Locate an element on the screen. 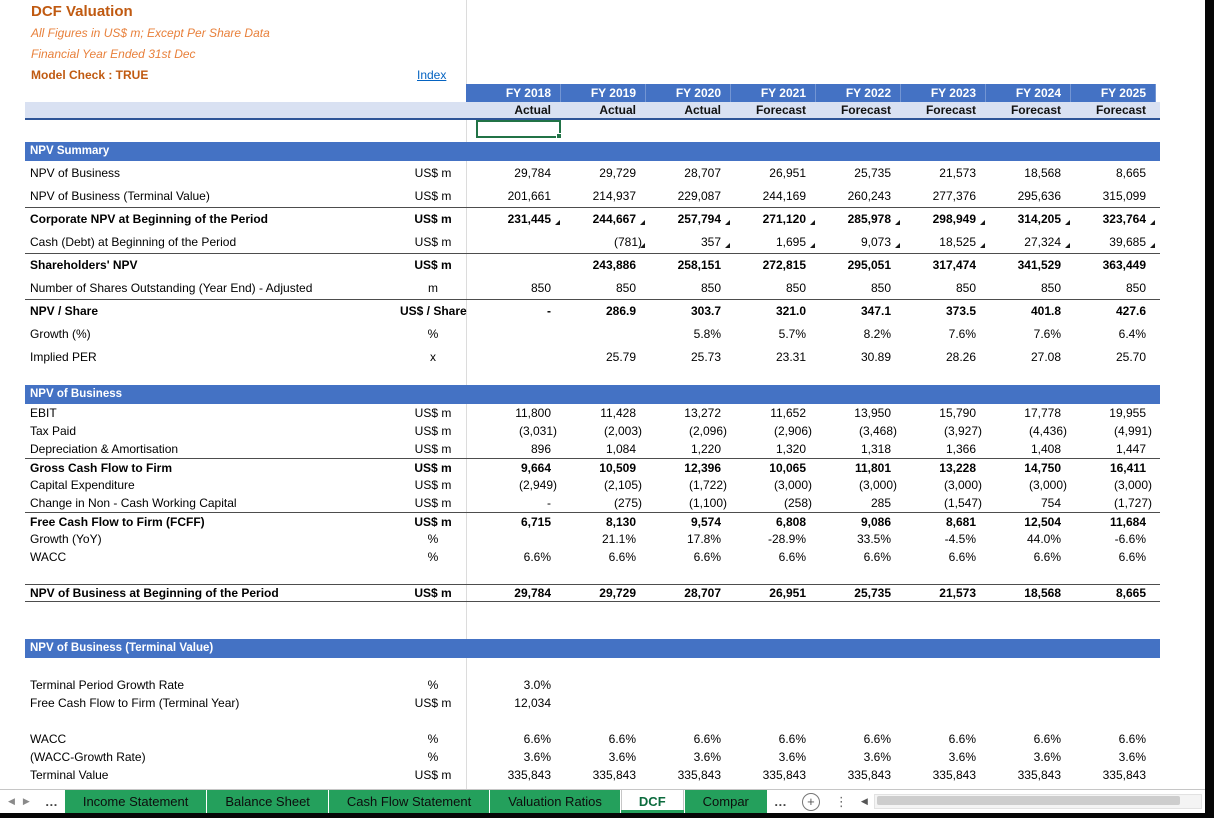 This screenshot has height=818, width=1214. value-cell: 33.5% is located at coordinates (858, 539).